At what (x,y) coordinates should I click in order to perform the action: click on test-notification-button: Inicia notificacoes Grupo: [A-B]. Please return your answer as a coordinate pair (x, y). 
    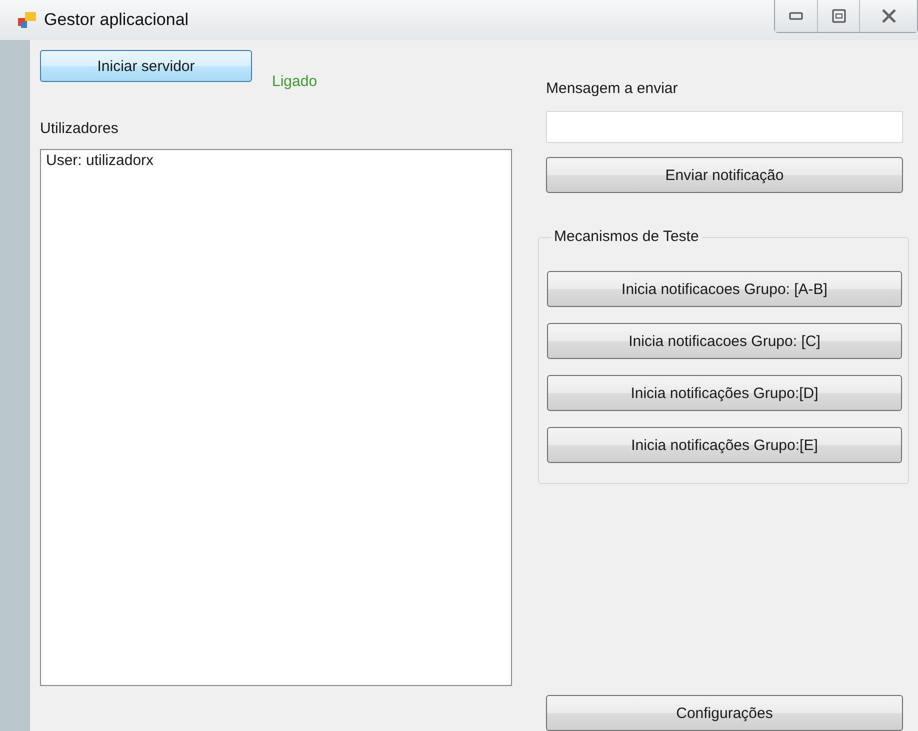
    Looking at the image, I should click on (724, 289).